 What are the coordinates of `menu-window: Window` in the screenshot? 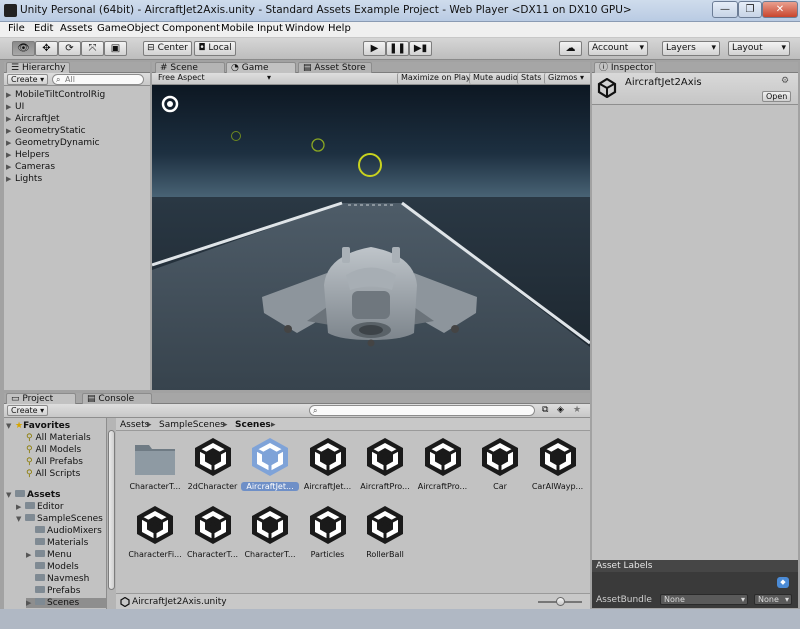 It's located at (304, 28).